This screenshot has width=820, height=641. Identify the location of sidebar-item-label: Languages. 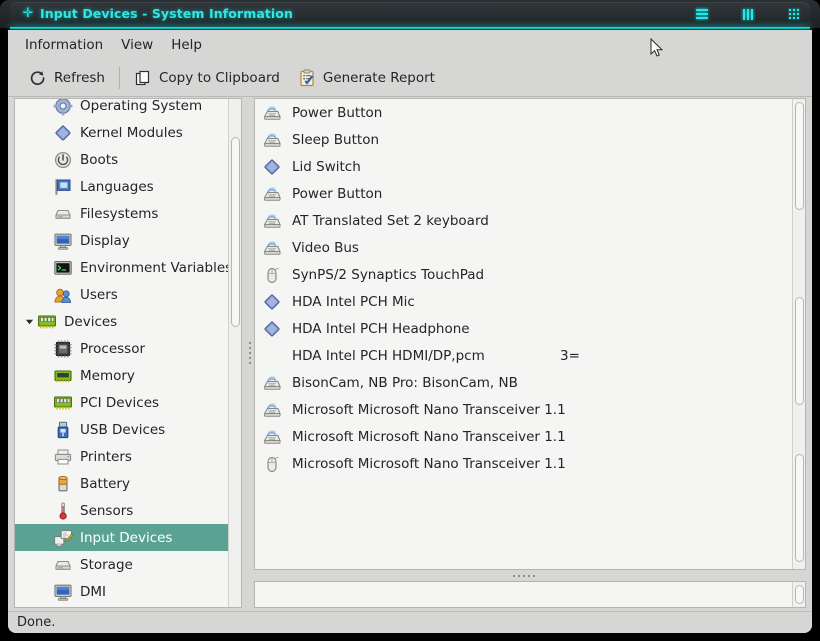
(117, 186).